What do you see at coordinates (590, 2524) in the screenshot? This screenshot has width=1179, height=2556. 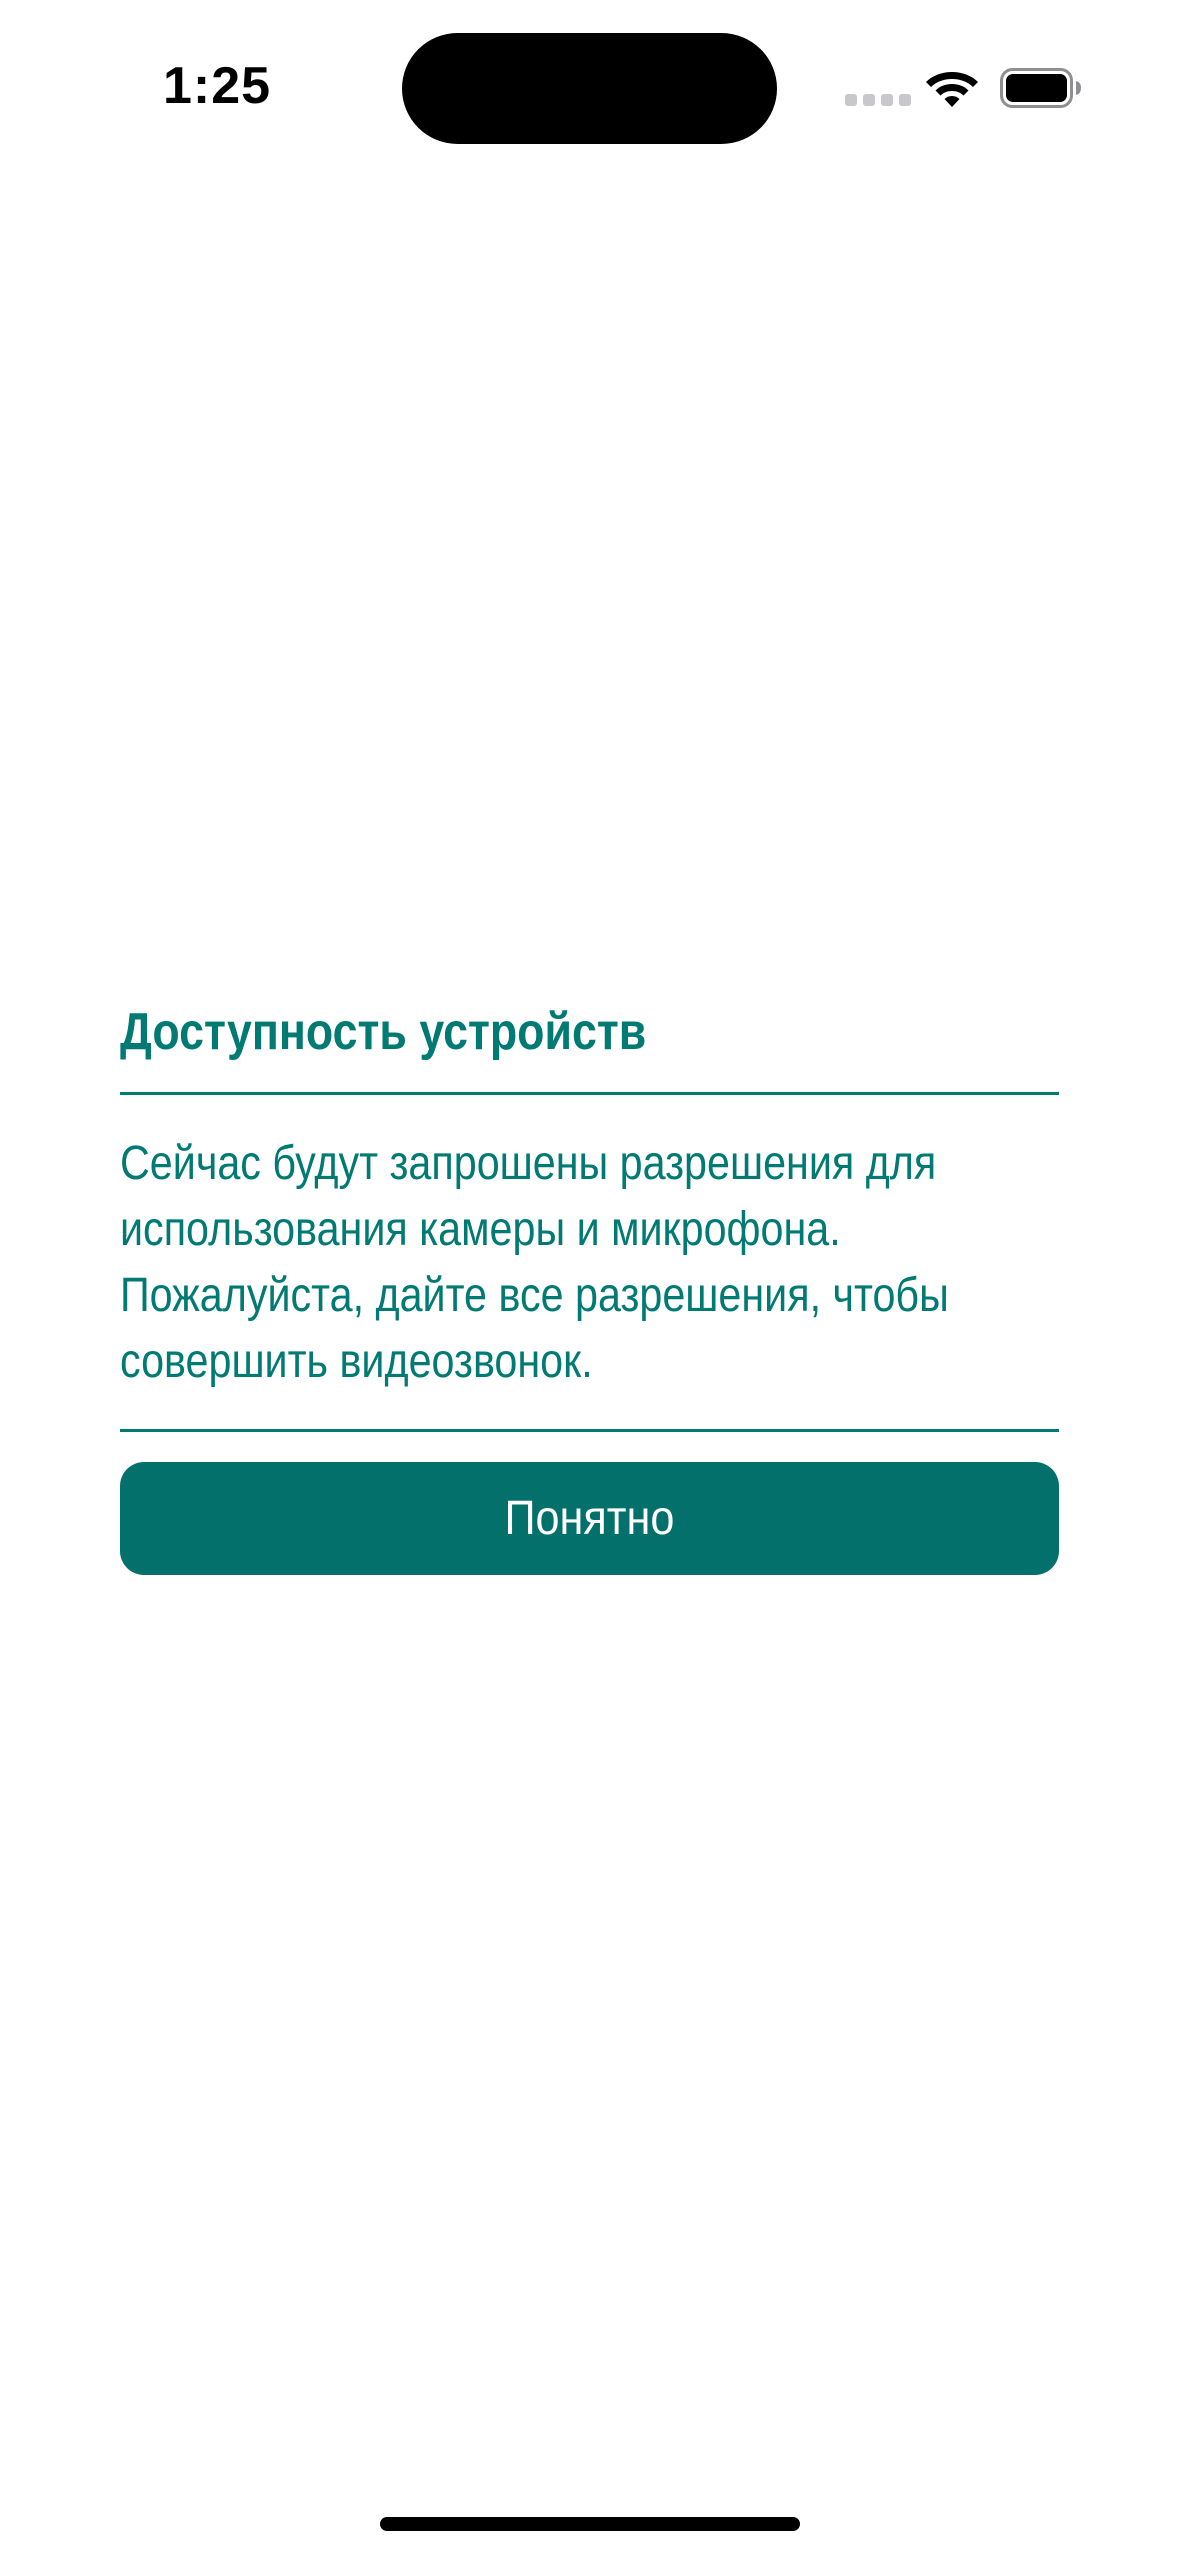 I see `home-indicator` at bounding box center [590, 2524].